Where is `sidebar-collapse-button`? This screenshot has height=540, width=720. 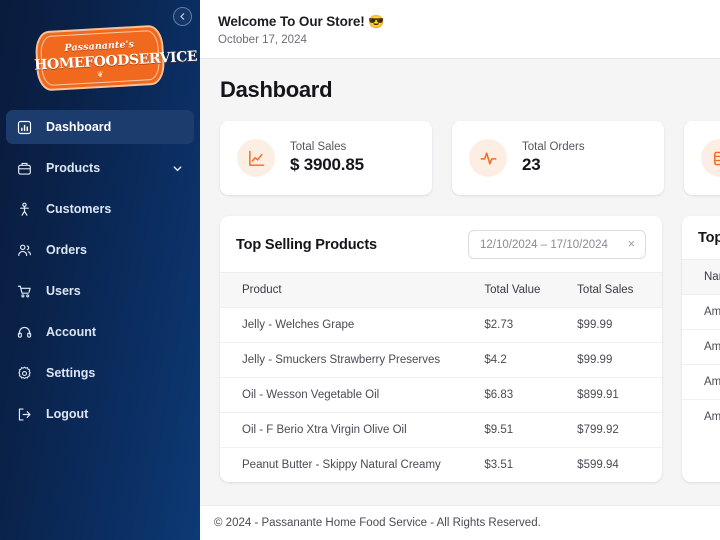
sidebar-collapse-button is located at coordinates (182, 16).